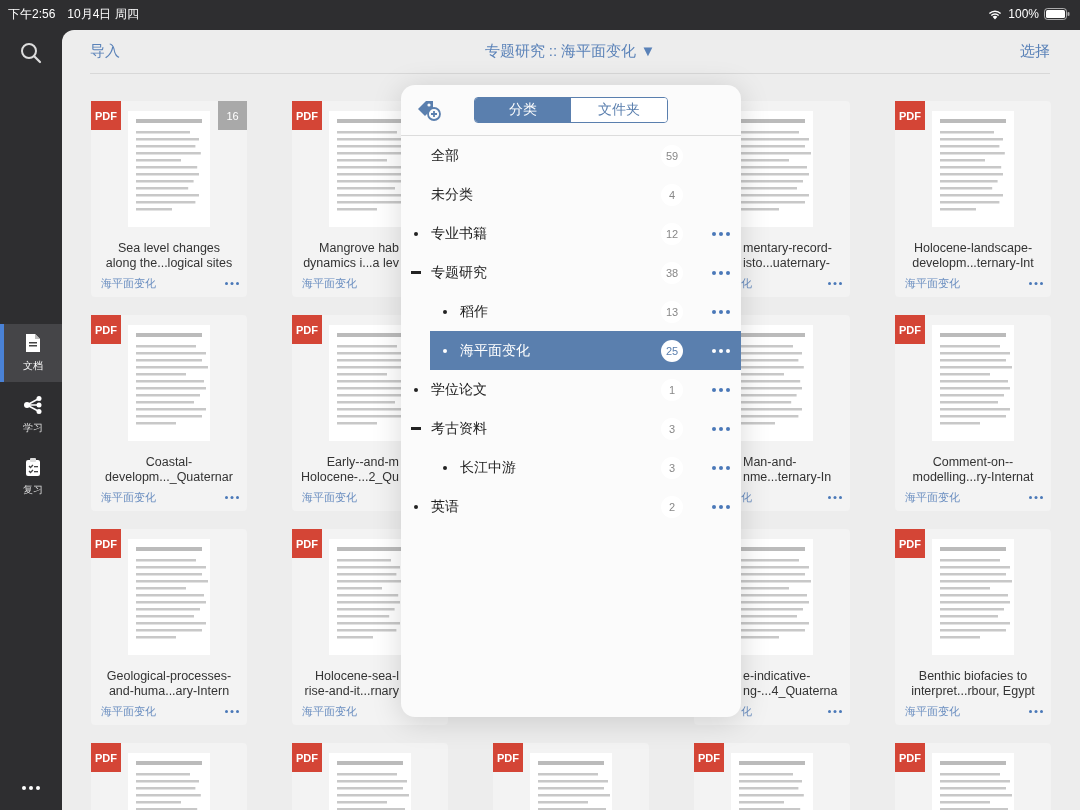 The width and height of the screenshot is (1080, 810). What do you see at coordinates (429, 110) in the screenshot?
I see `add-tag-icon` at bounding box center [429, 110].